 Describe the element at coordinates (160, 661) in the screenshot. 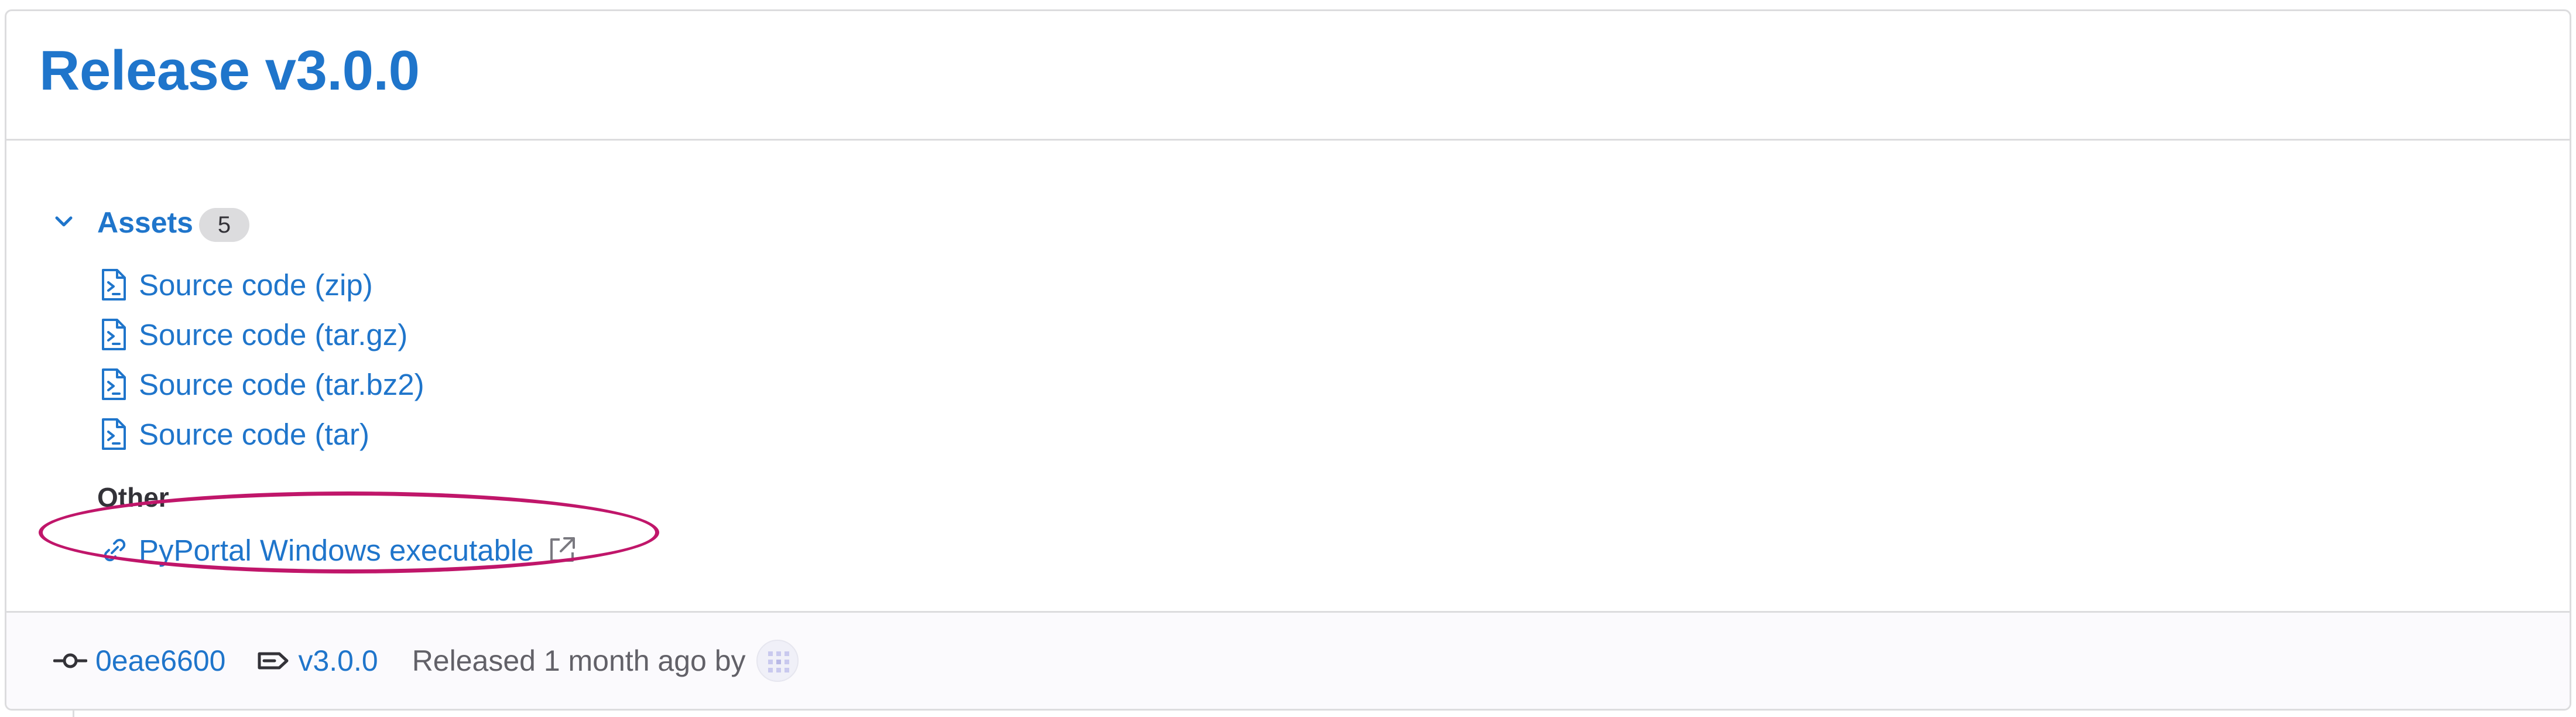

I see `commit-sha-link: 0eae6600` at that location.